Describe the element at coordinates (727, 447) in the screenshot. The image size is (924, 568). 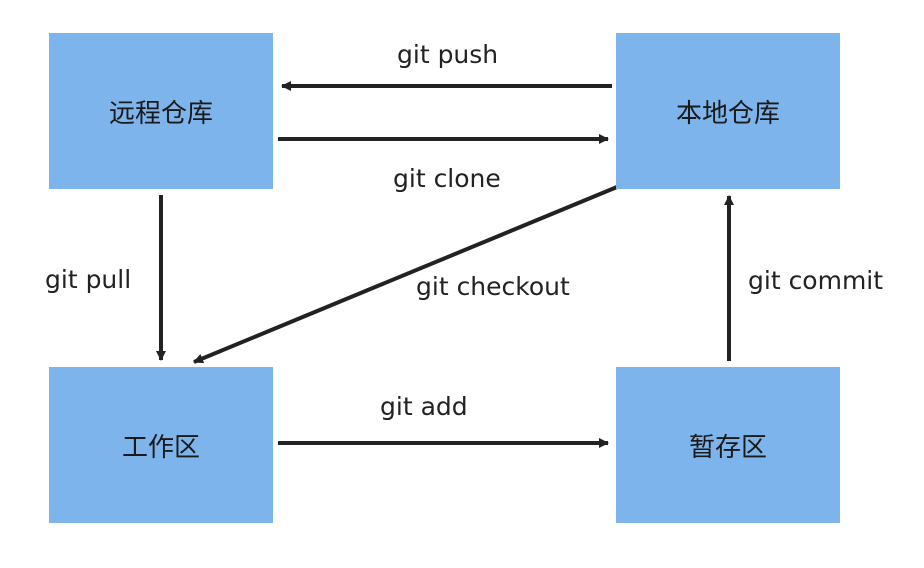
I see `staging-area-label: 暂存区` at that location.